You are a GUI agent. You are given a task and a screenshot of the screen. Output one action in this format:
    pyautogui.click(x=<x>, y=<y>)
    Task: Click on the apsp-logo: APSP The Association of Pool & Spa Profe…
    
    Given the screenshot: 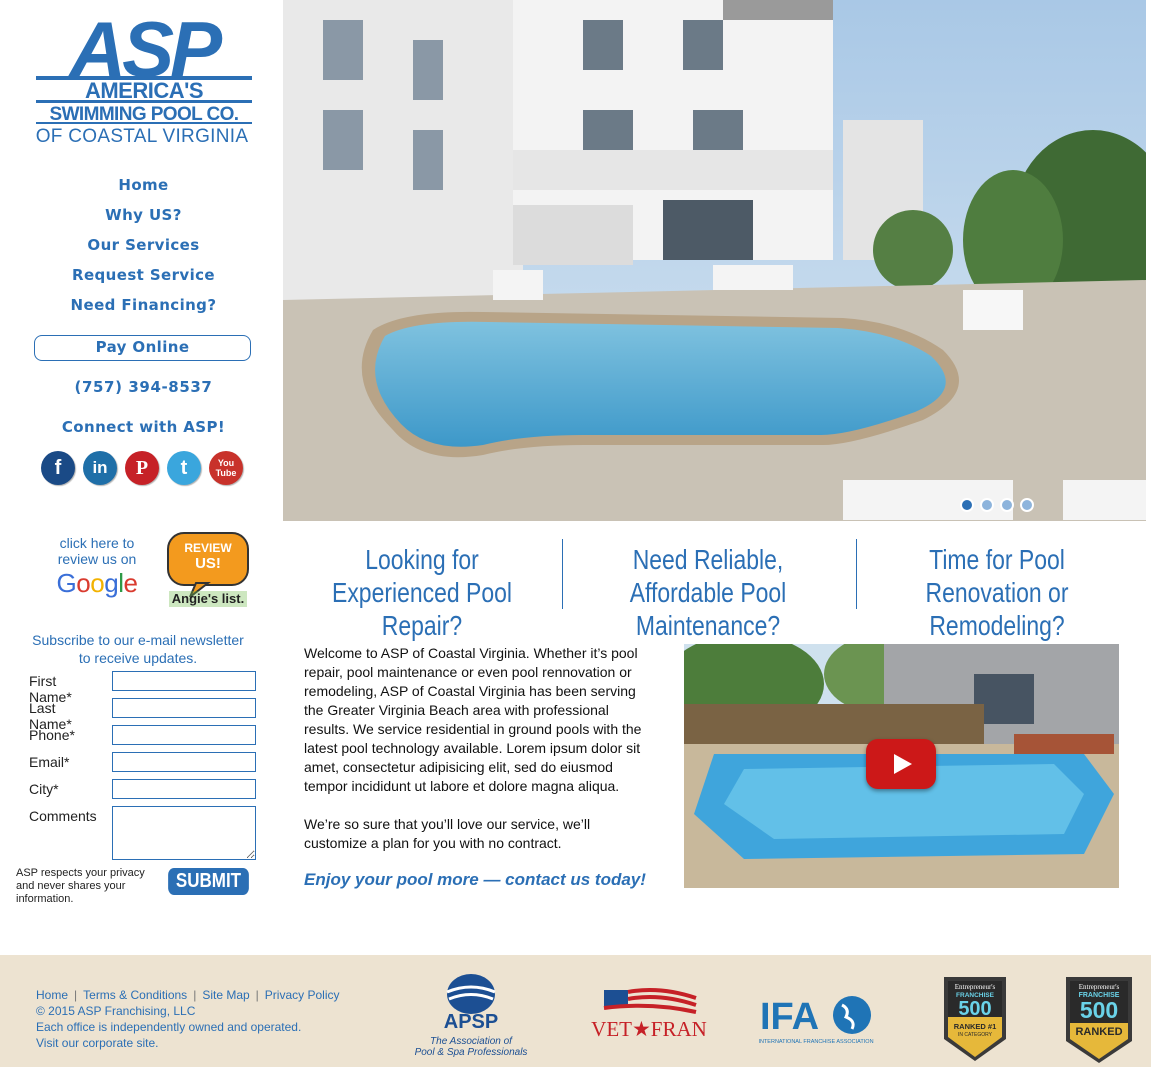 What is the action you would take?
    pyautogui.click(x=470, y=1016)
    